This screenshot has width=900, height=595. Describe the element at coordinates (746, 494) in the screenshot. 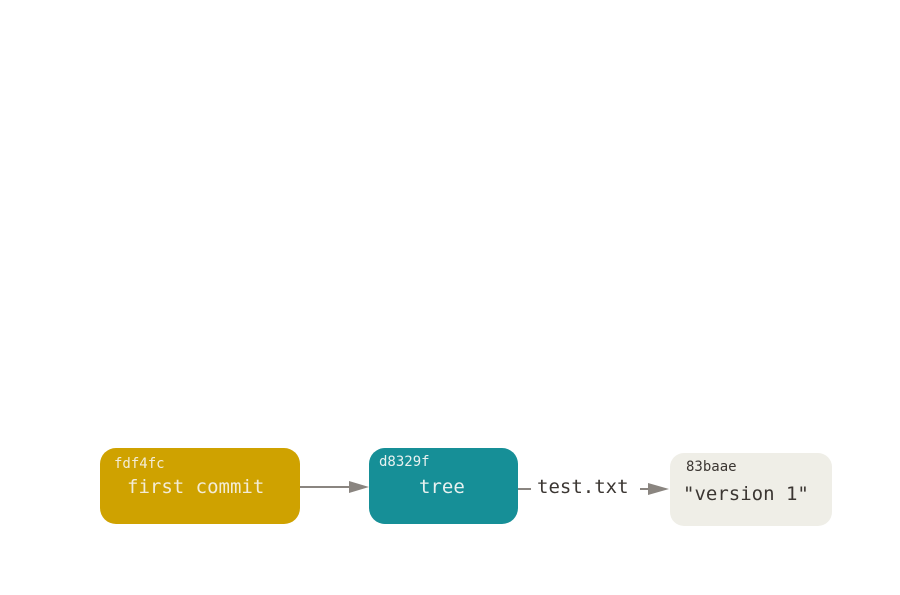

I see `blob-label: "version 1"` at that location.